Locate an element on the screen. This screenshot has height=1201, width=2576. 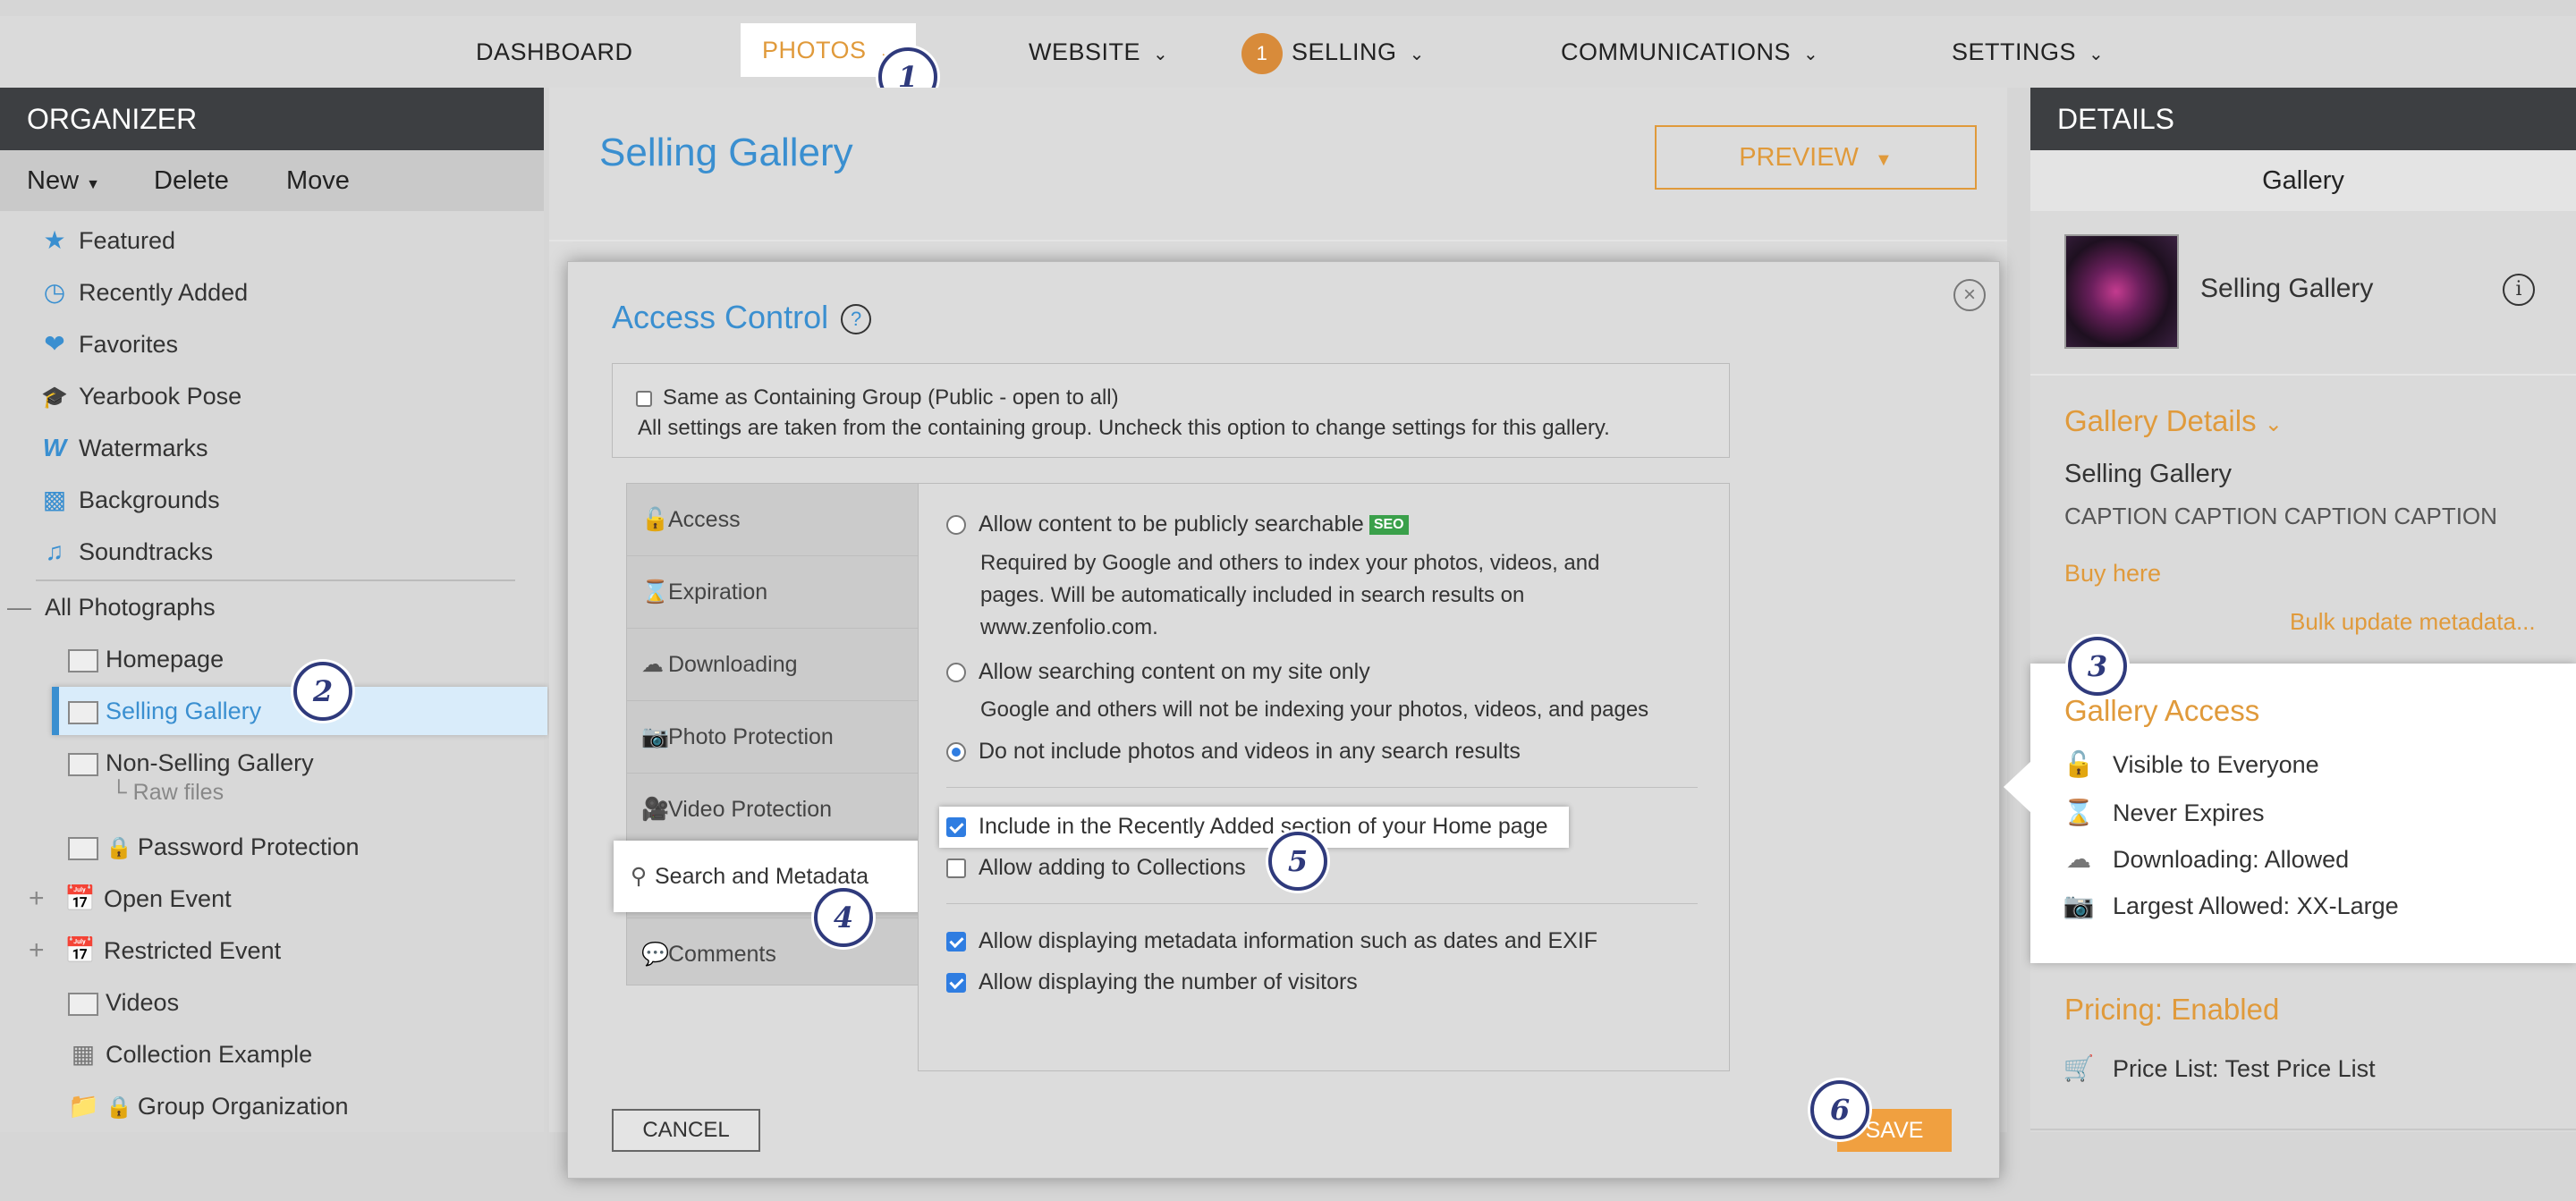
sidebar-item-yearbook-pose: 🎓 Yearbook Pose is located at coordinates (289, 396).